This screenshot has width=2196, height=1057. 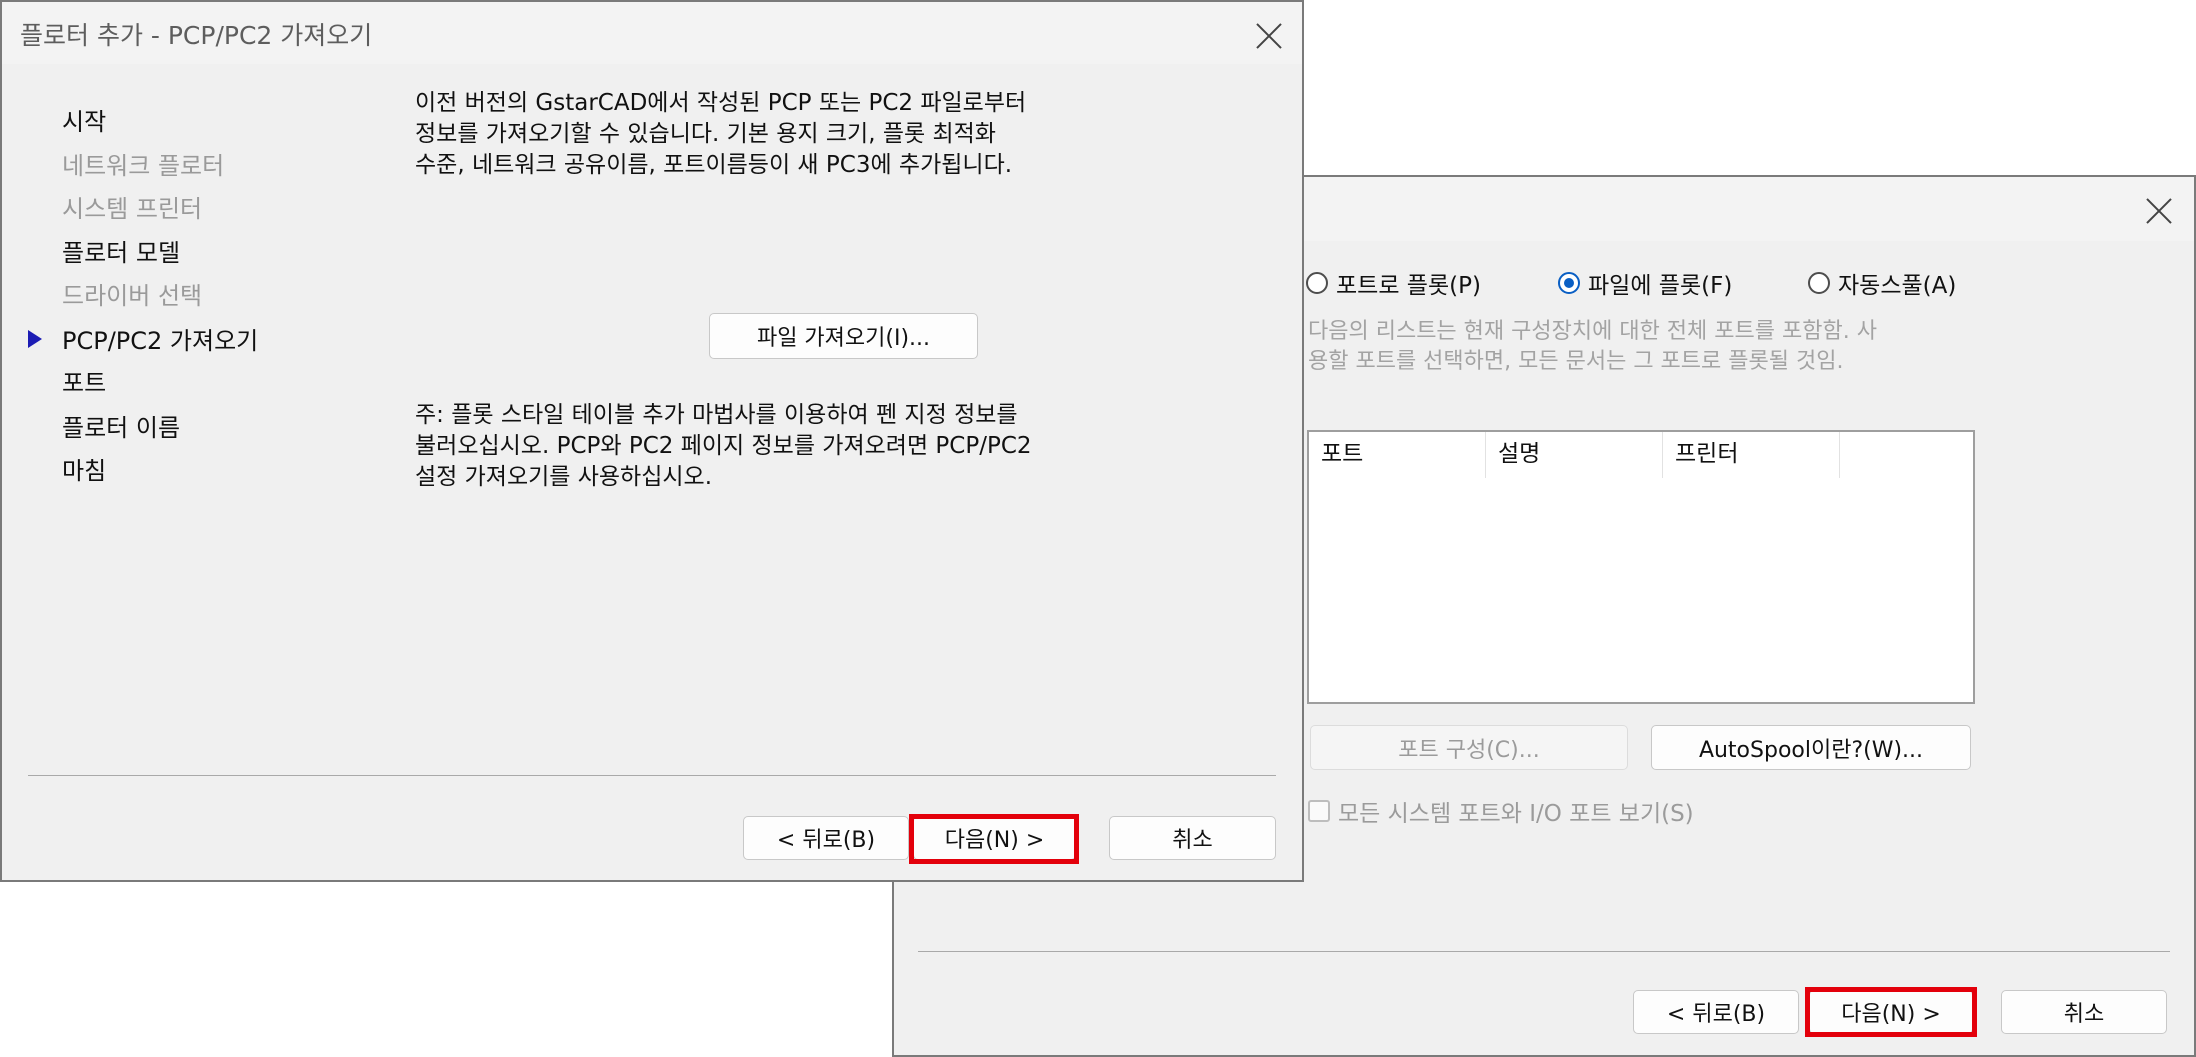 I want to click on step-label: 시스템 프린터, so click(x=132, y=209).